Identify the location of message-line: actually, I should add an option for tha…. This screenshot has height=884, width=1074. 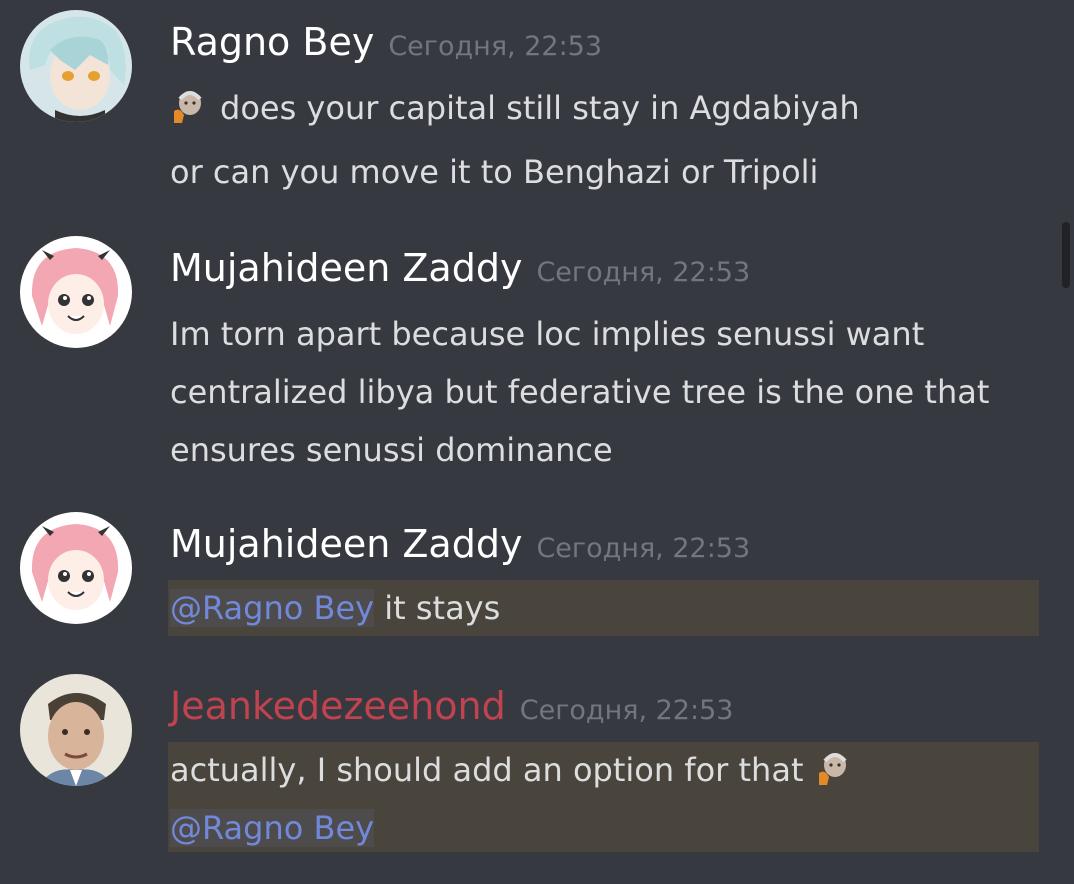
(509, 770).